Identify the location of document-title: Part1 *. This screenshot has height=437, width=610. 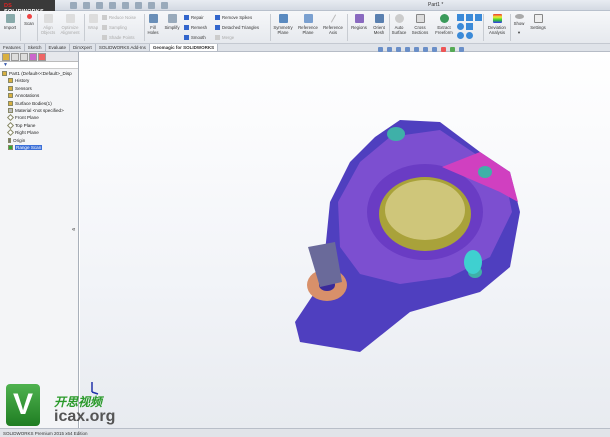
(436, 5).